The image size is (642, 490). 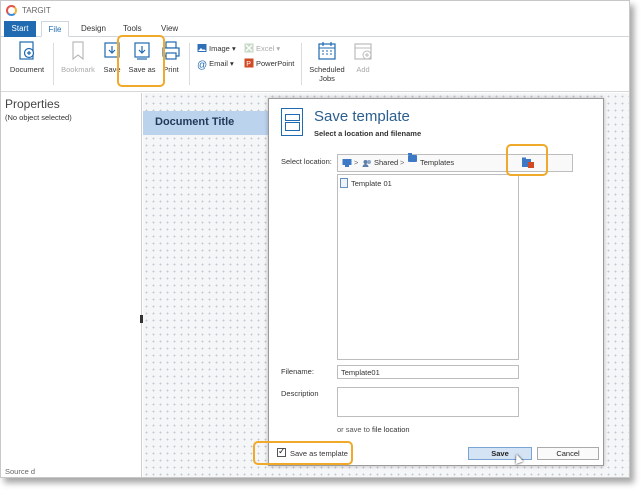 What do you see at coordinates (371, 183) in the screenshot?
I see `file-name: Template 01` at bounding box center [371, 183].